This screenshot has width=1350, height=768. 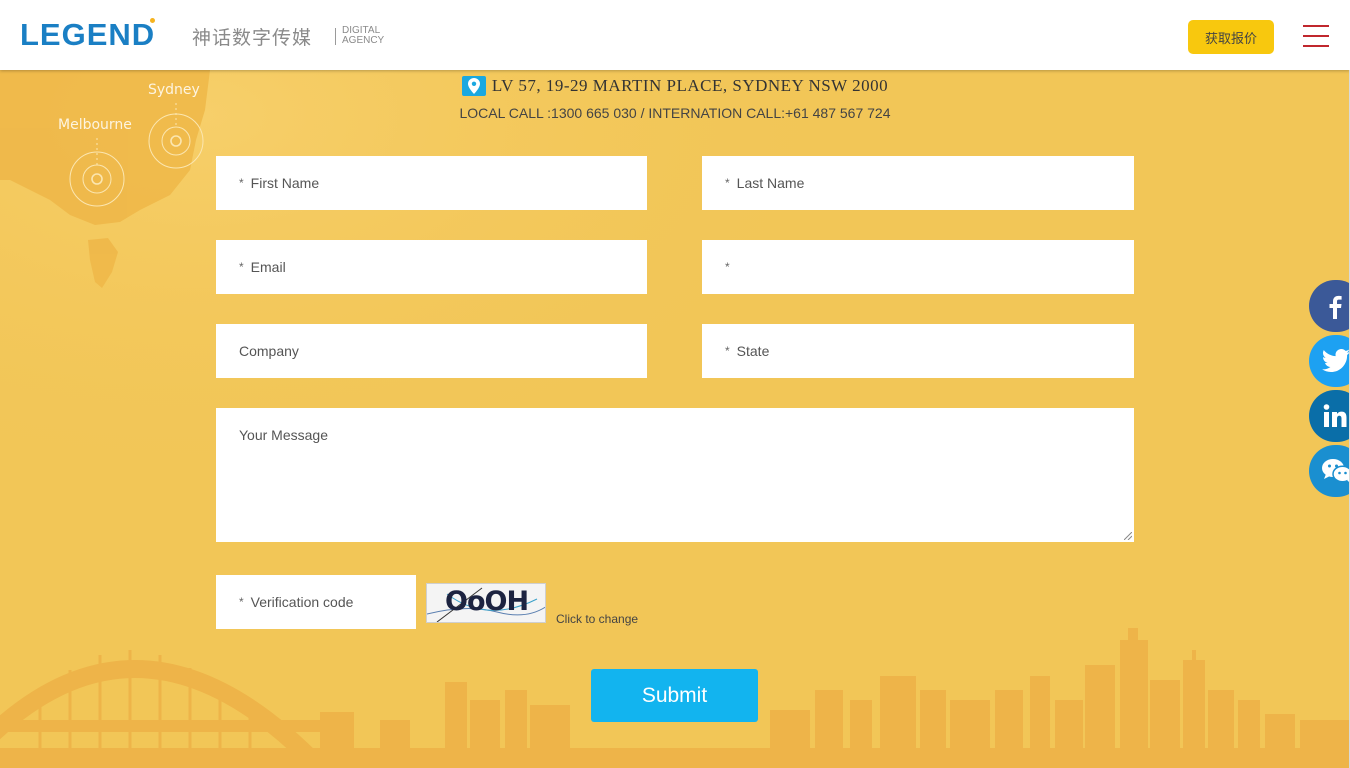 What do you see at coordinates (473, 86) in the screenshot?
I see `location-pin-icon` at bounding box center [473, 86].